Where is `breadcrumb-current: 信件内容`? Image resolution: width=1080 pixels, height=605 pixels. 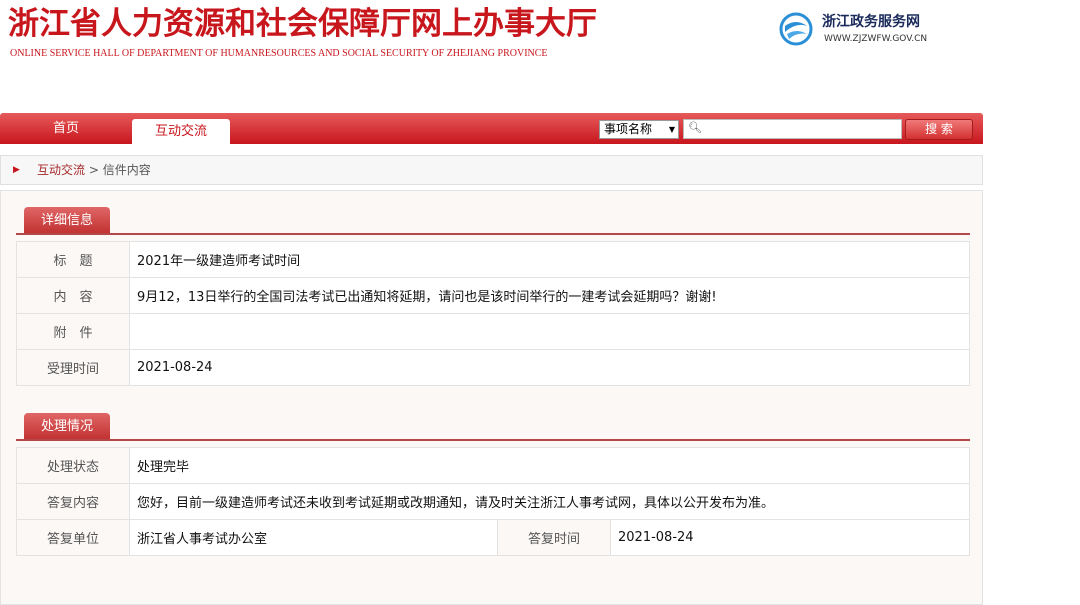 breadcrumb-current: 信件内容 is located at coordinates (126, 170).